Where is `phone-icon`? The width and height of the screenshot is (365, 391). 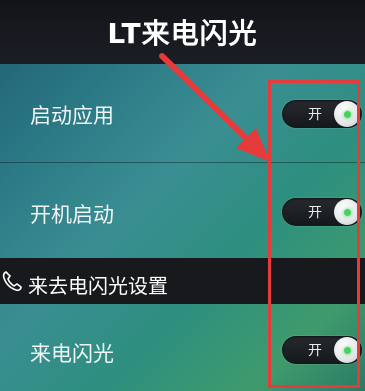 phone-icon is located at coordinates (12, 281).